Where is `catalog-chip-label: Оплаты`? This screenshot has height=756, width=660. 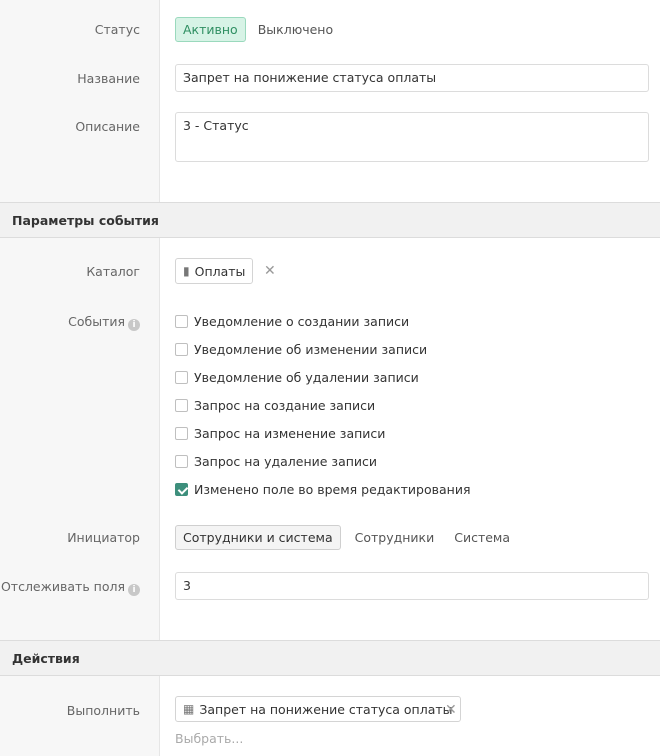 catalog-chip-label: Оплаты is located at coordinates (220, 271).